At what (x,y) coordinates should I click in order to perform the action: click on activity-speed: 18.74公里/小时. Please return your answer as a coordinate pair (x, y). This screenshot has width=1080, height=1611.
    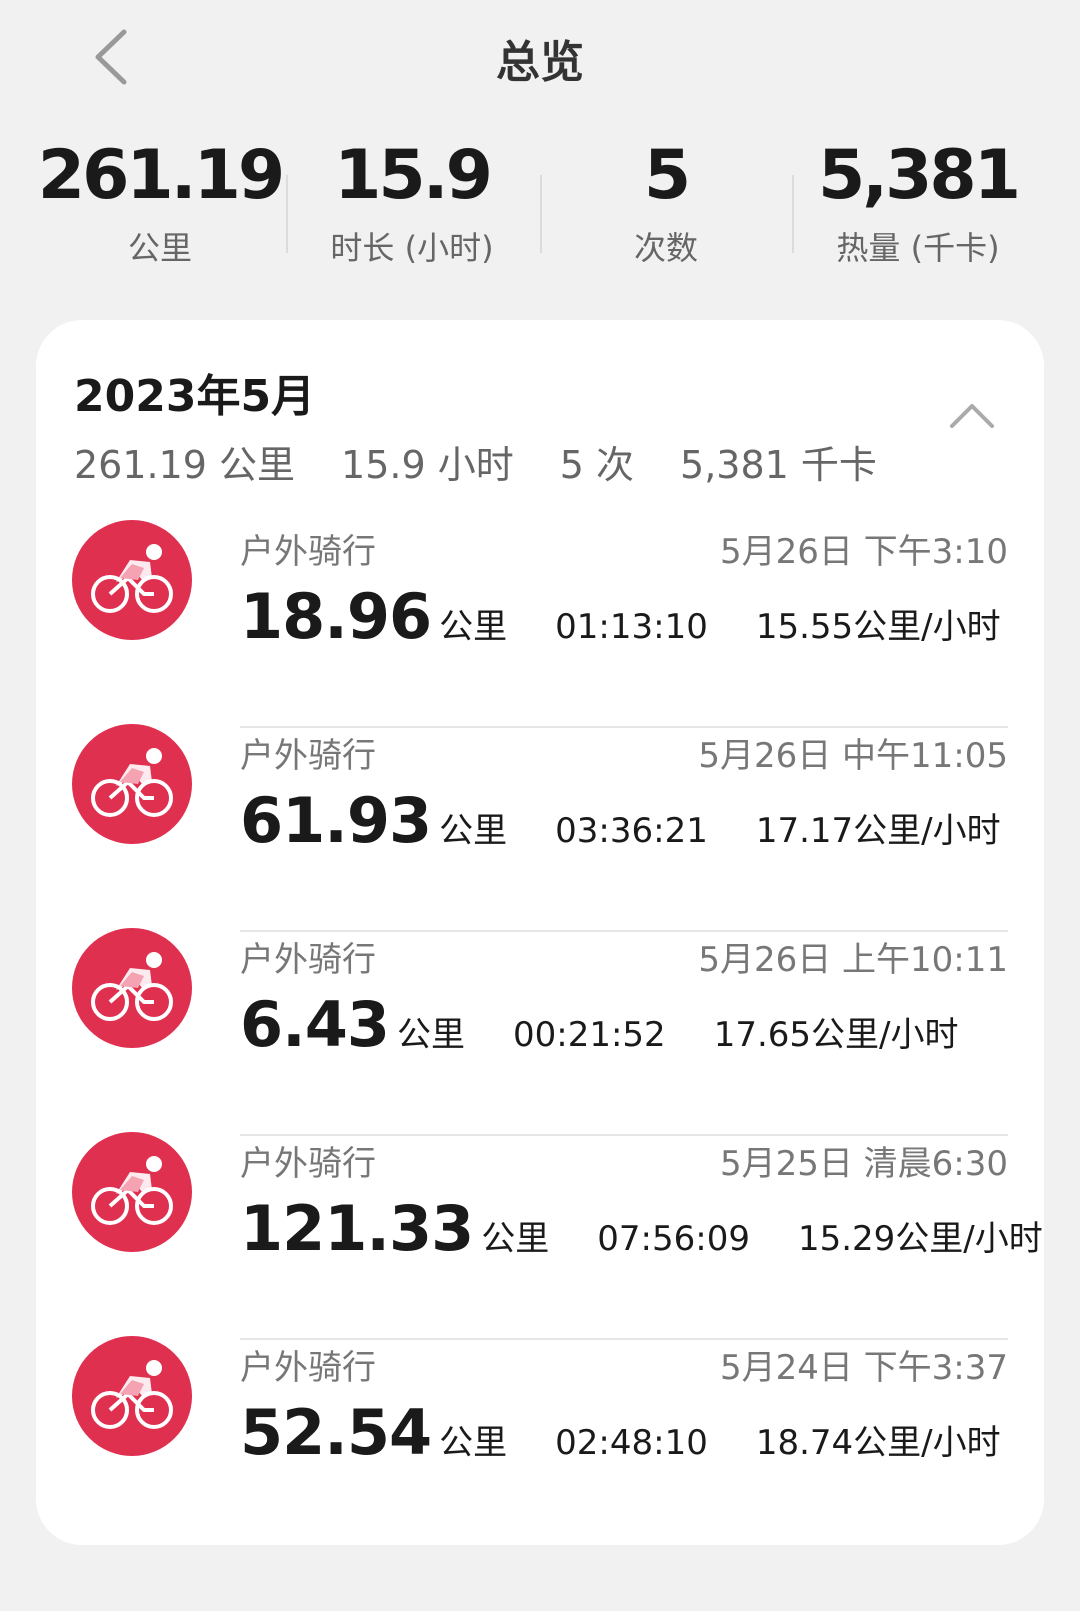
    Looking at the image, I should click on (878, 1443).